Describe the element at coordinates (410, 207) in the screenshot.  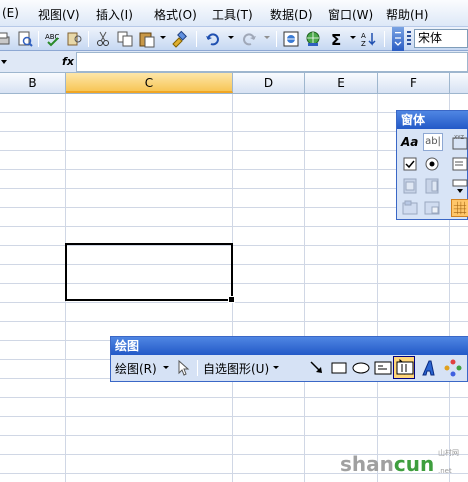
I see `control-properties-icon` at that location.